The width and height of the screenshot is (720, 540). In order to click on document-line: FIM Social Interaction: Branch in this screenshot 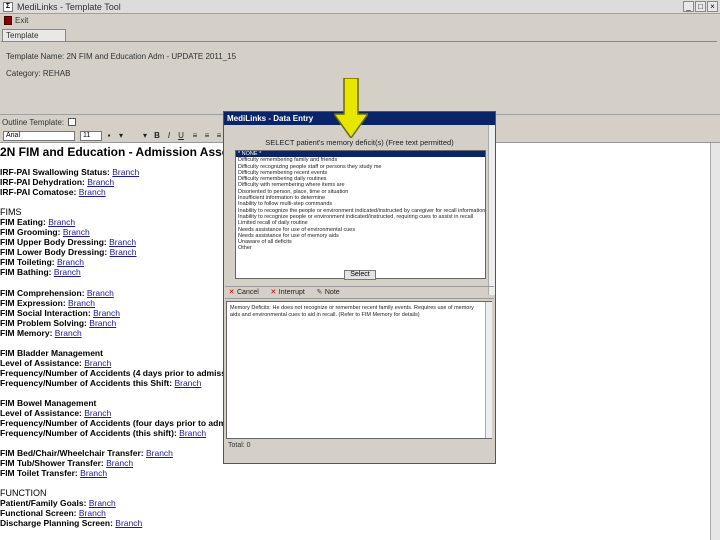, I will do `click(60, 313)`.